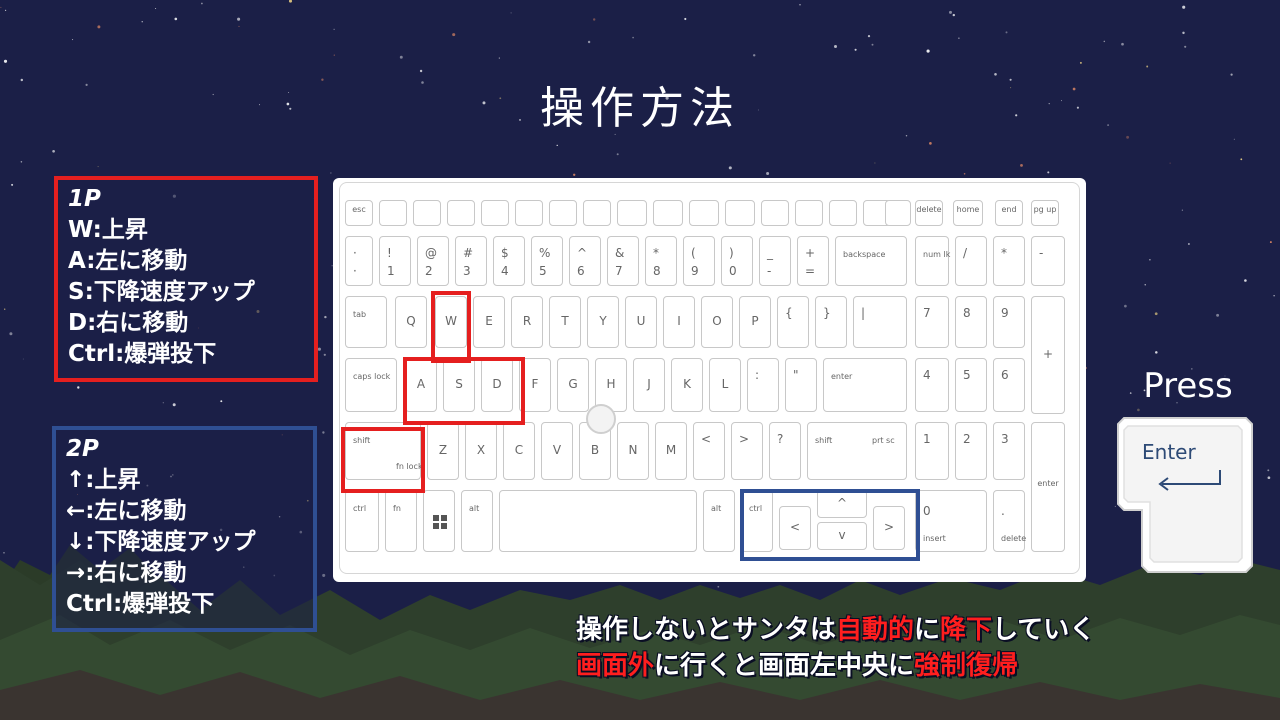  I want to click on key-i: I, so click(679, 322).